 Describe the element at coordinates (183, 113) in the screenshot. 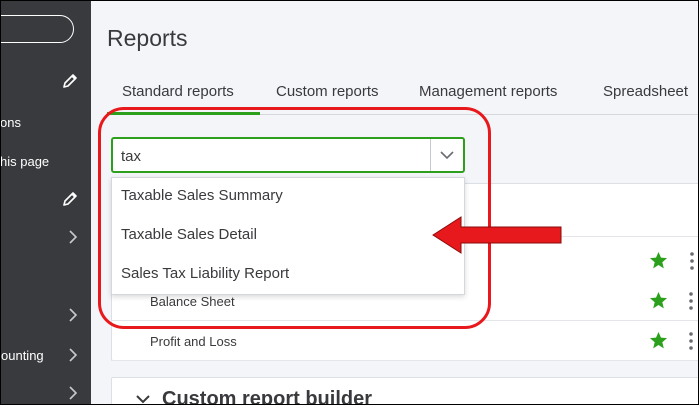

I see `active-tab-indicator` at that location.